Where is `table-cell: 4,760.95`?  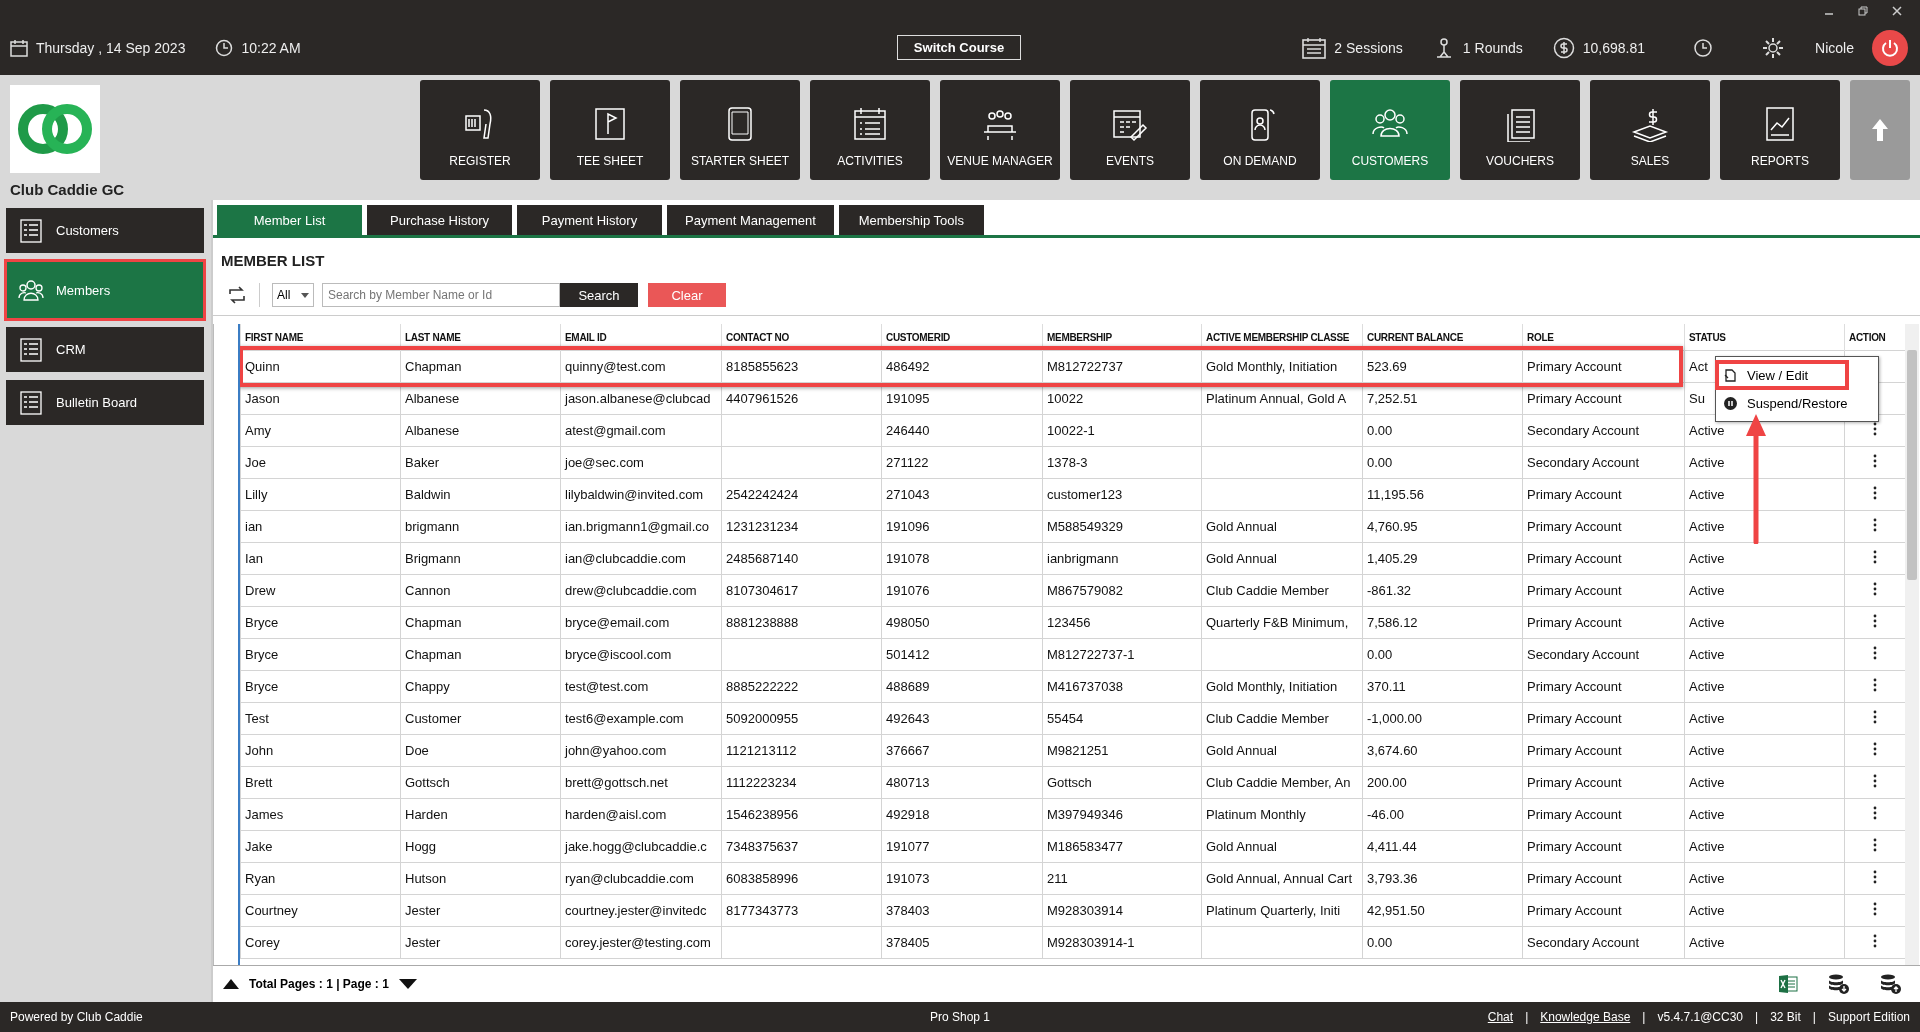 table-cell: 4,760.95 is located at coordinates (1392, 526).